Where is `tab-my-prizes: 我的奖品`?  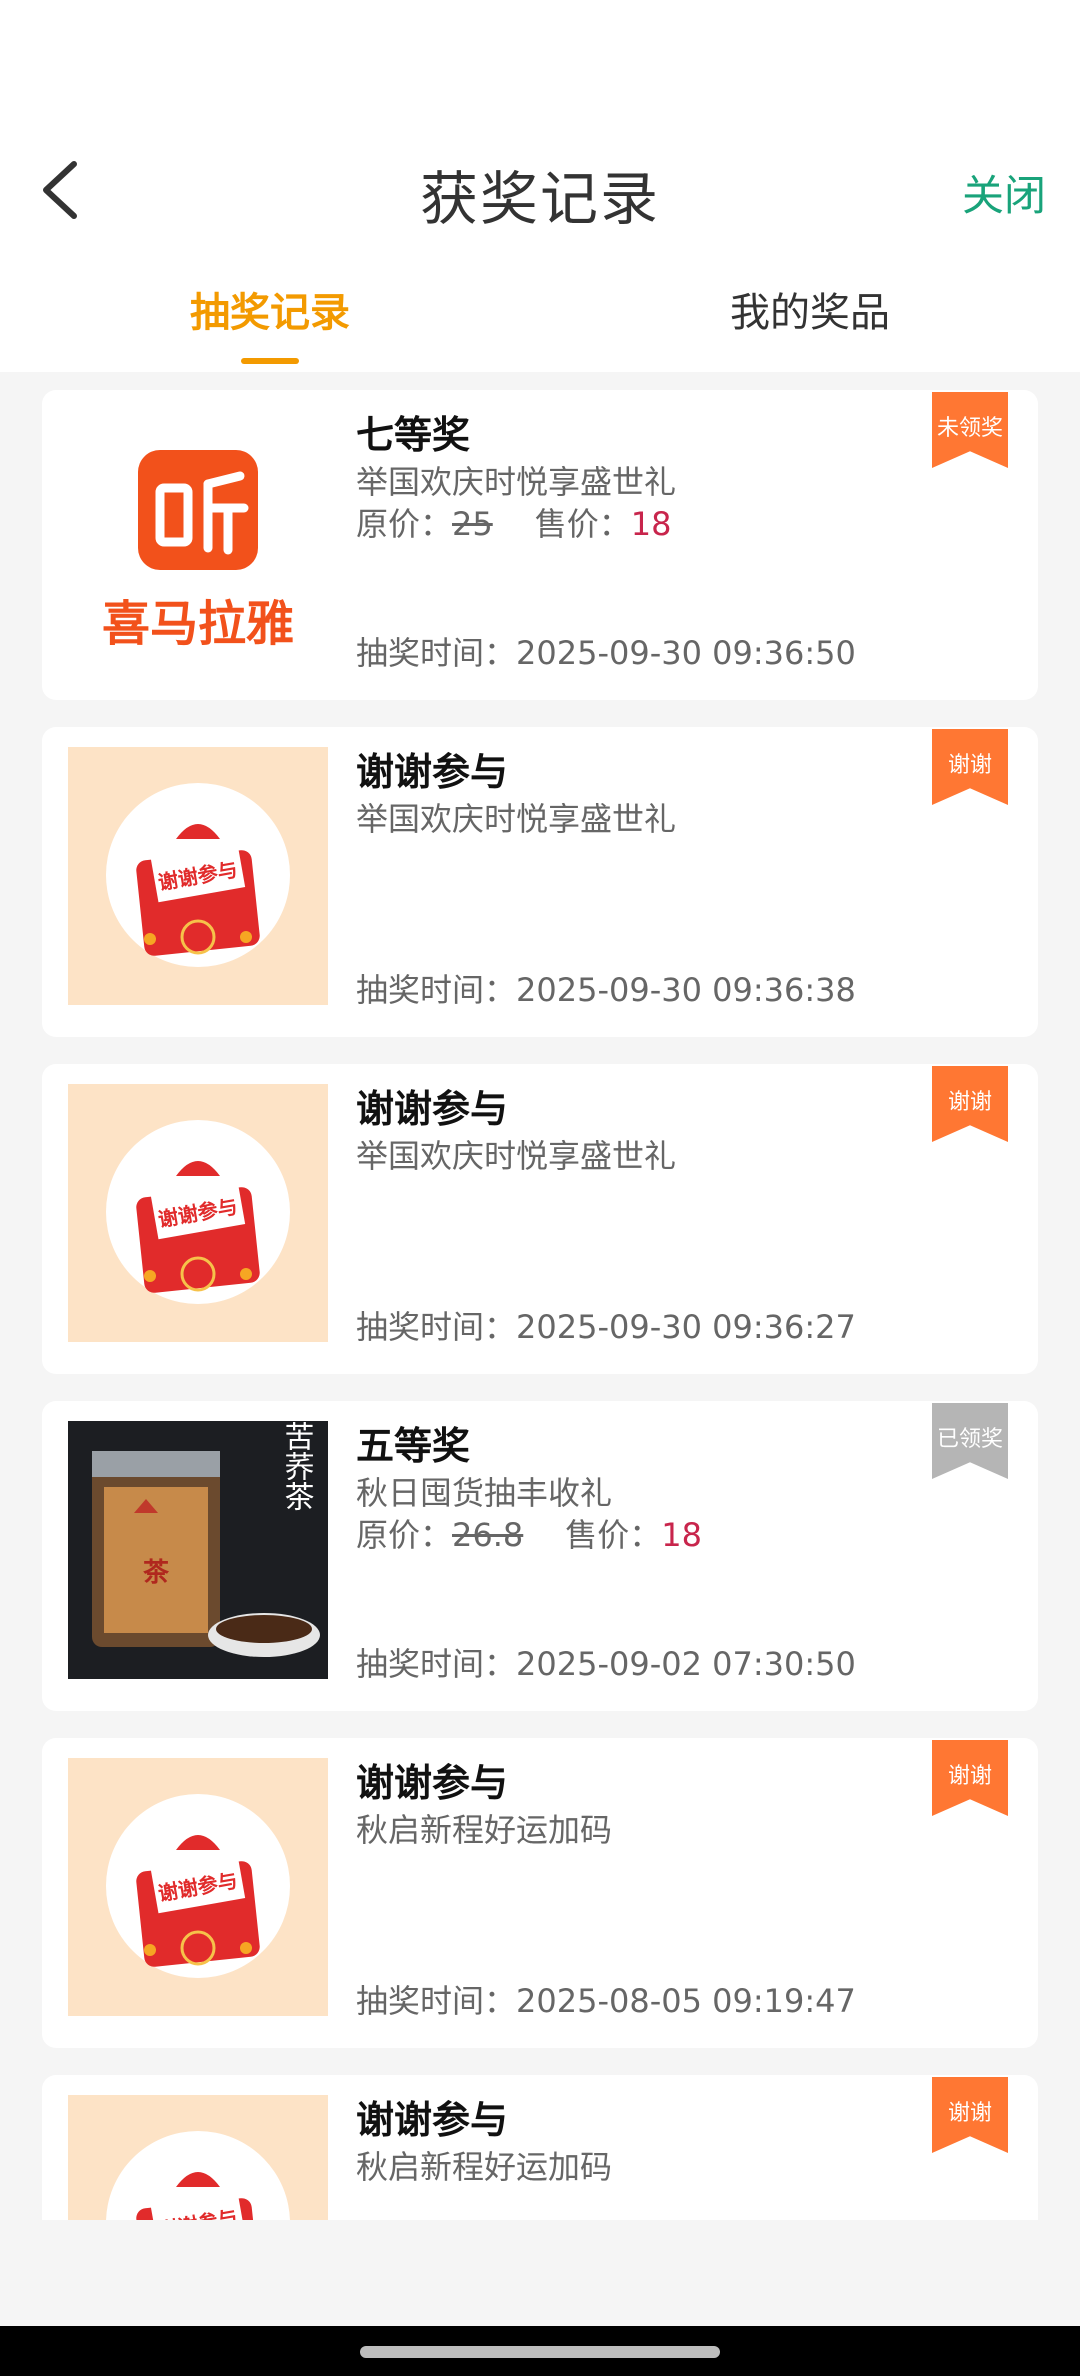
tab-my-prizes: 我的奖品 is located at coordinates (810, 309).